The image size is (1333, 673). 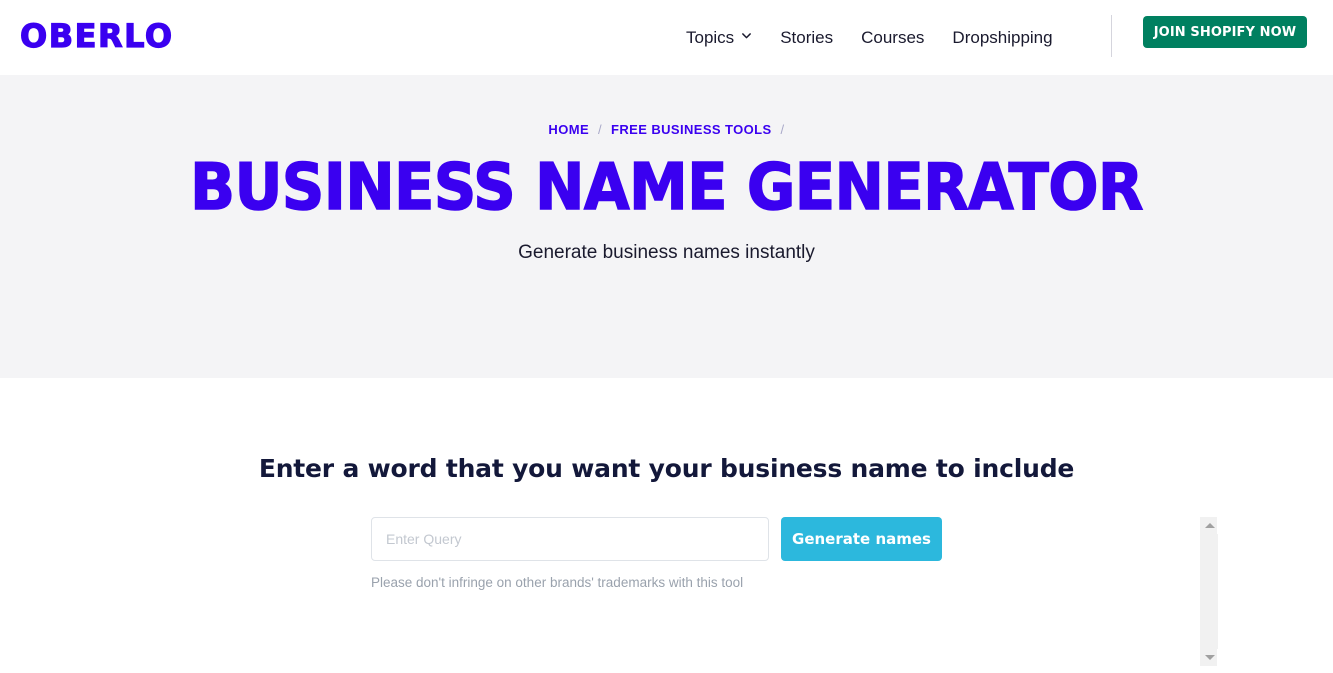 I want to click on scrollbar-track, so click(x=1209, y=591).